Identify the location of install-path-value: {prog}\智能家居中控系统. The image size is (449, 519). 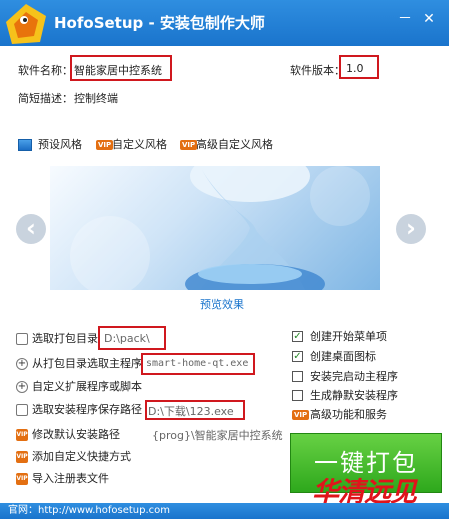
(217, 435).